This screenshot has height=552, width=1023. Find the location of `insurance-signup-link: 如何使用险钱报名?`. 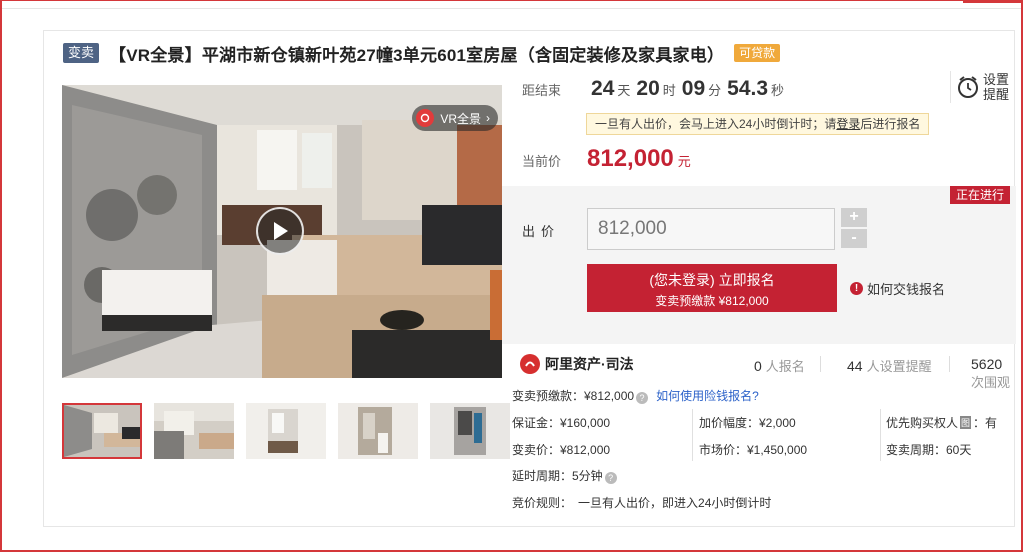

insurance-signup-link: 如何使用险钱报名? is located at coordinates (707, 396).